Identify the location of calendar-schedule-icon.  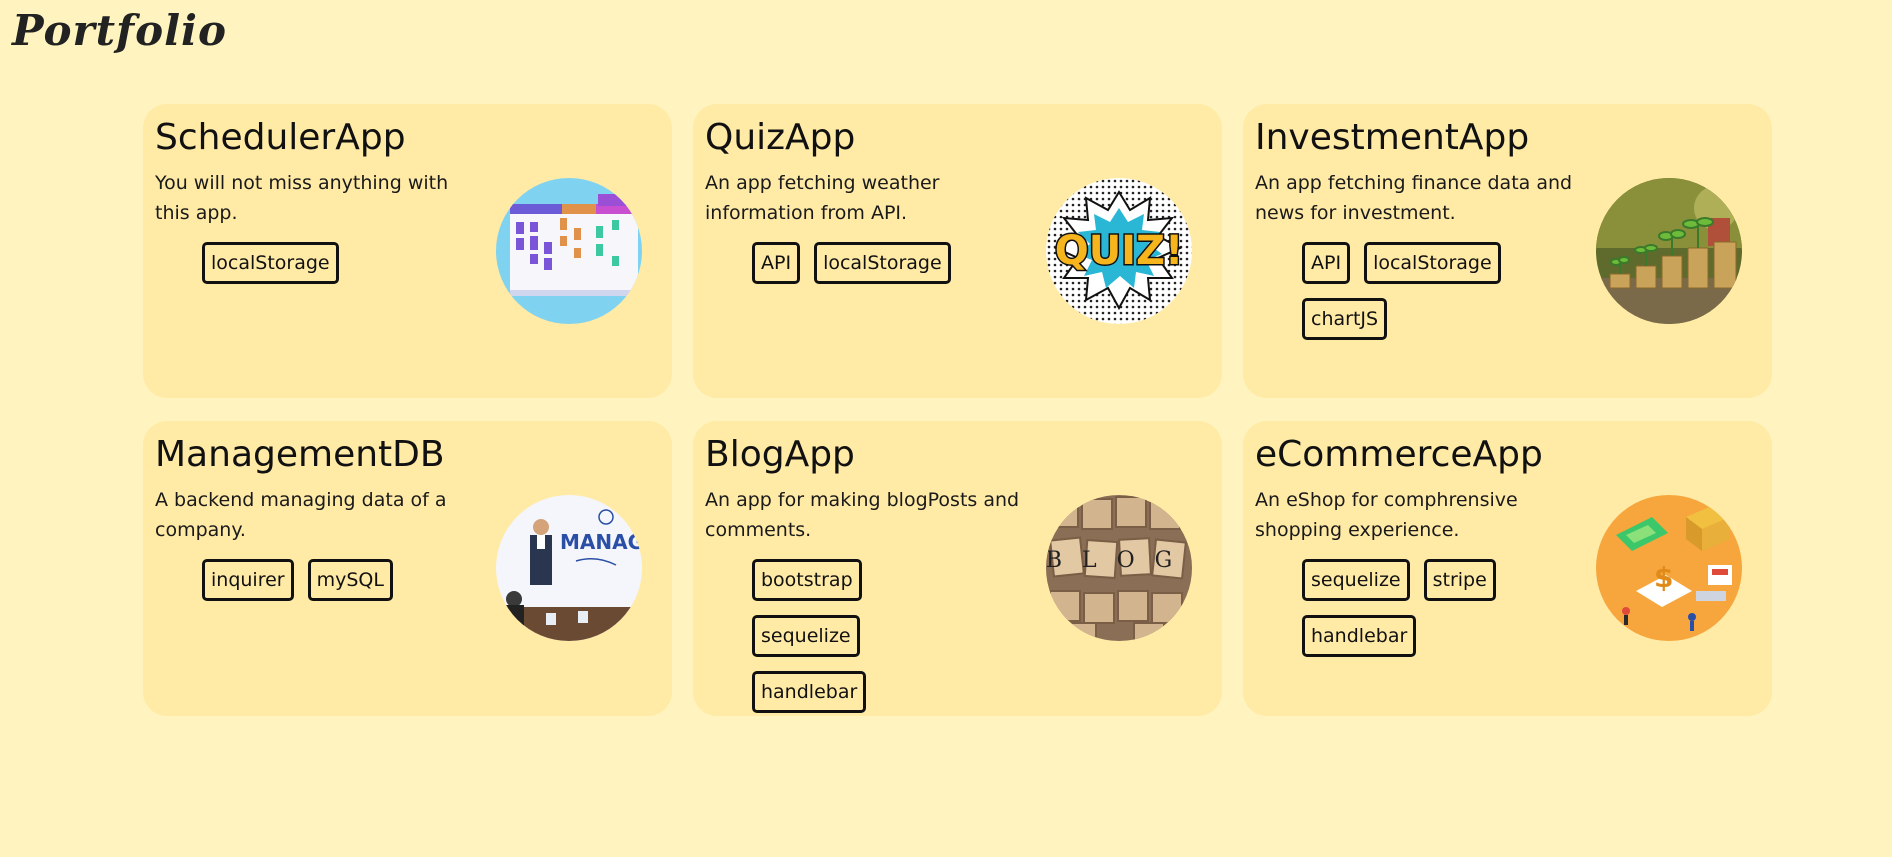
(569, 251).